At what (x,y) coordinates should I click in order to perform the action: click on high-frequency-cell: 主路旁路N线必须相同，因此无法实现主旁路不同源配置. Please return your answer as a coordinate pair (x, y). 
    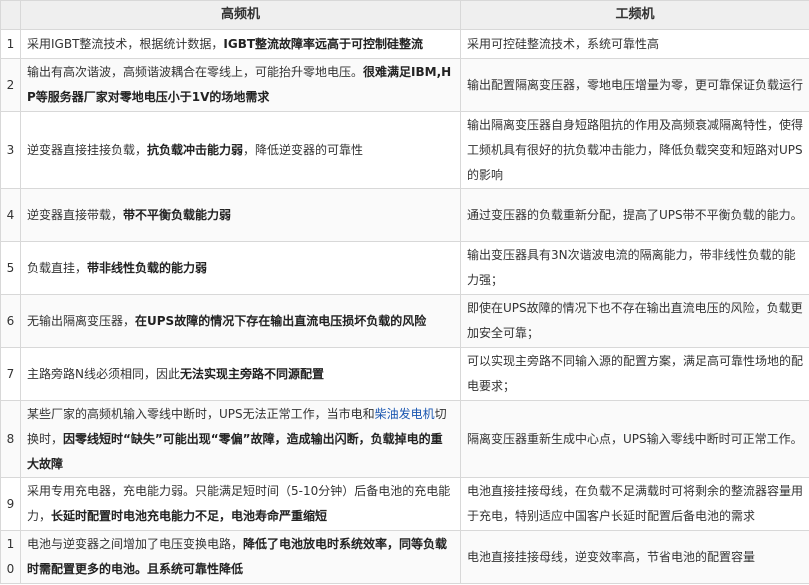
    Looking at the image, I should click on (240, 374).